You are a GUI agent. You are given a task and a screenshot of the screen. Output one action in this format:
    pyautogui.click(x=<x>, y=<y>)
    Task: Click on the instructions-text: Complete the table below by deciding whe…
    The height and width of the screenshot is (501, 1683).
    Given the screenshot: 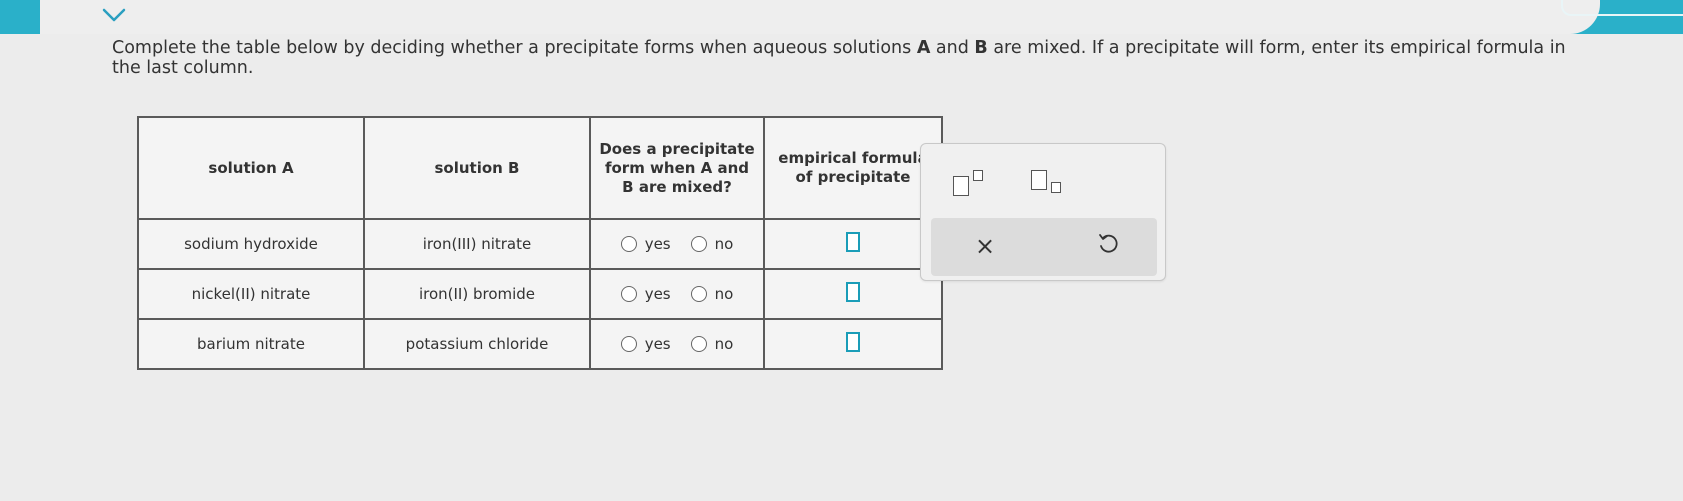 What is the action you would take?
    pyautogui.click(x=514, y=48)
    